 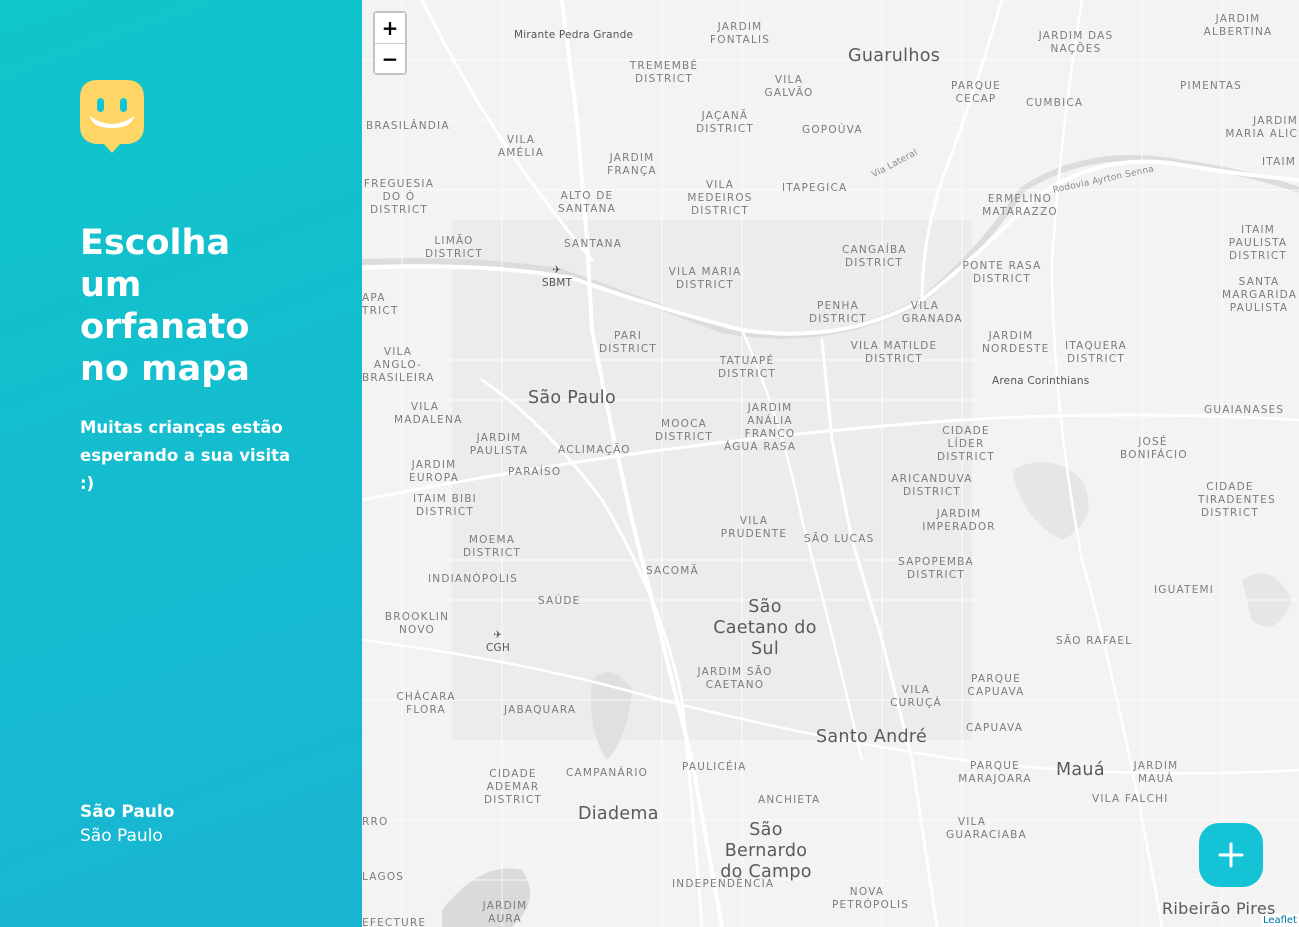 I want to click on map-label-tremembe: TREMEMBÉ DISTRICT, so click(x=664, y=72).